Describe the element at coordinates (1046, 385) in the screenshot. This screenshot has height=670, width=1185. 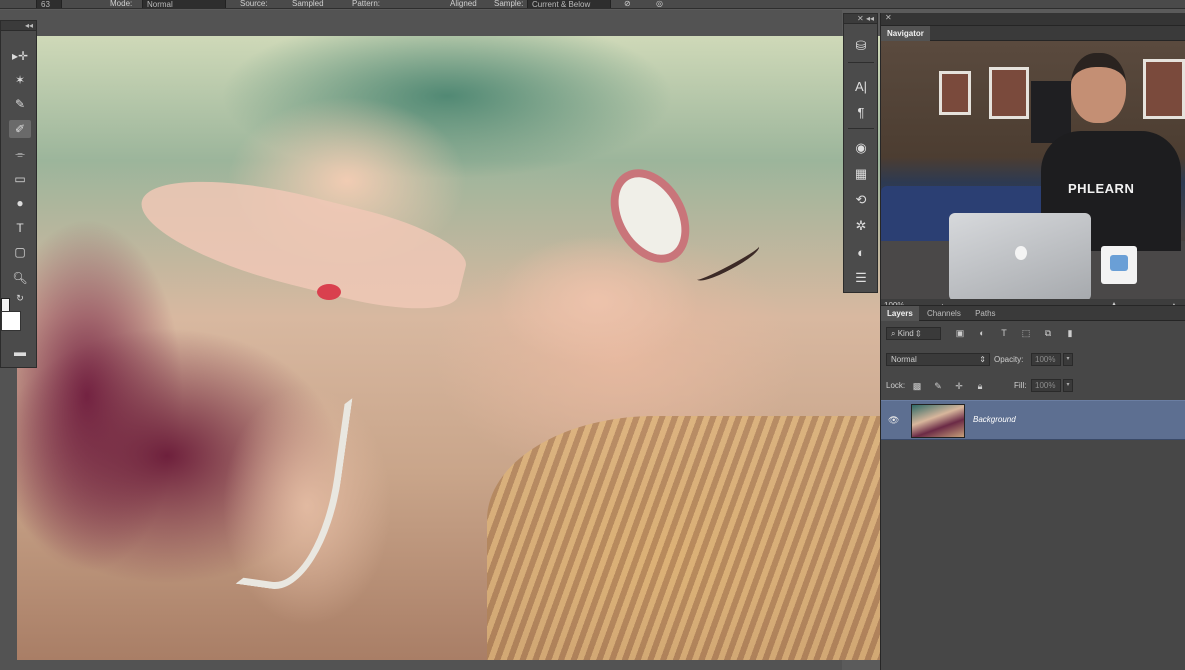
I see `fill-field: 100%` at that location.